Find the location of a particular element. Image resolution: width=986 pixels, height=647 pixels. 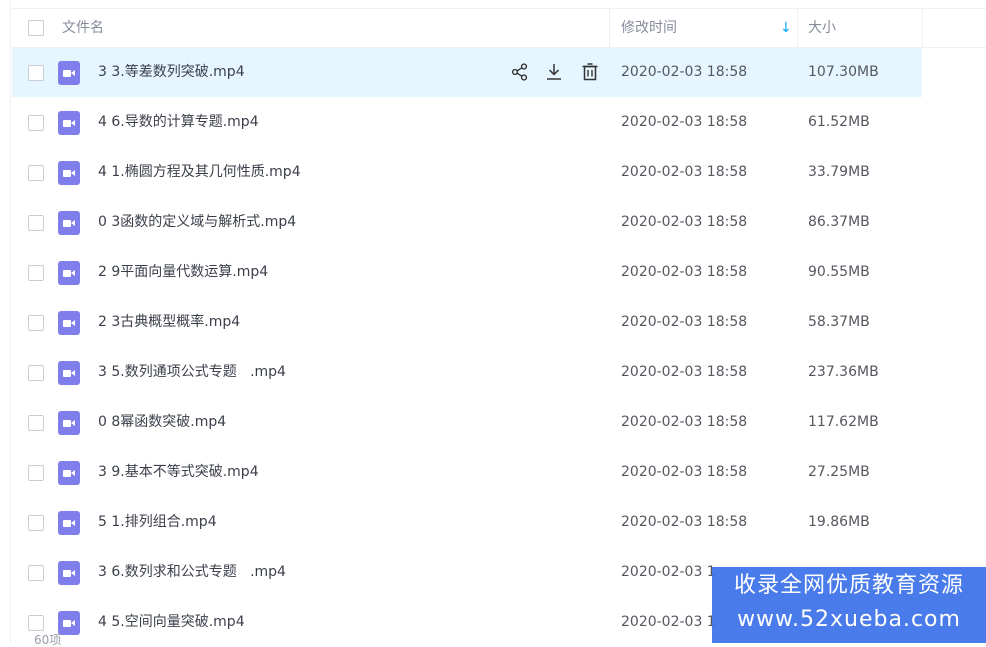

watermark-line-2: www.52xueba.com is located at coordinates (849, 619).